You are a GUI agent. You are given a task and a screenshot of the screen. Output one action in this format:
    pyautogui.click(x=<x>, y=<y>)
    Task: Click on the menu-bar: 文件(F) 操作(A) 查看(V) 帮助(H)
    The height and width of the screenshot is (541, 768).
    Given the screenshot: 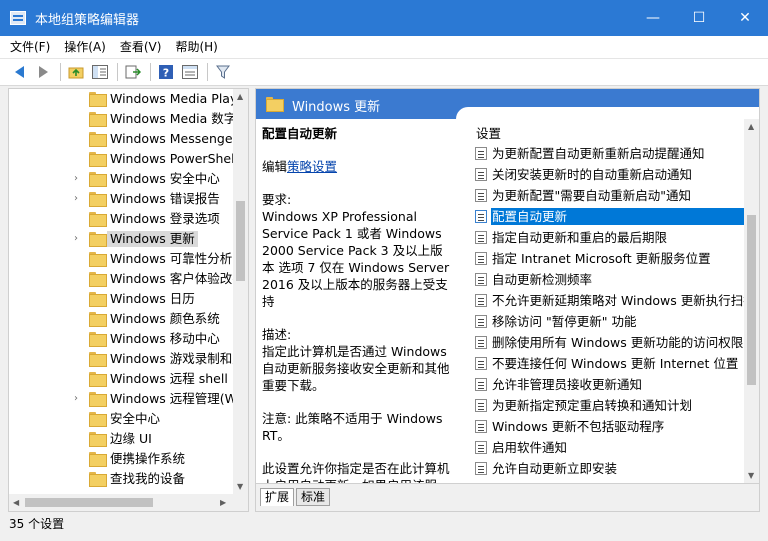 What is the action you would take?
    pyautogui.click(x=384, y=47)
    